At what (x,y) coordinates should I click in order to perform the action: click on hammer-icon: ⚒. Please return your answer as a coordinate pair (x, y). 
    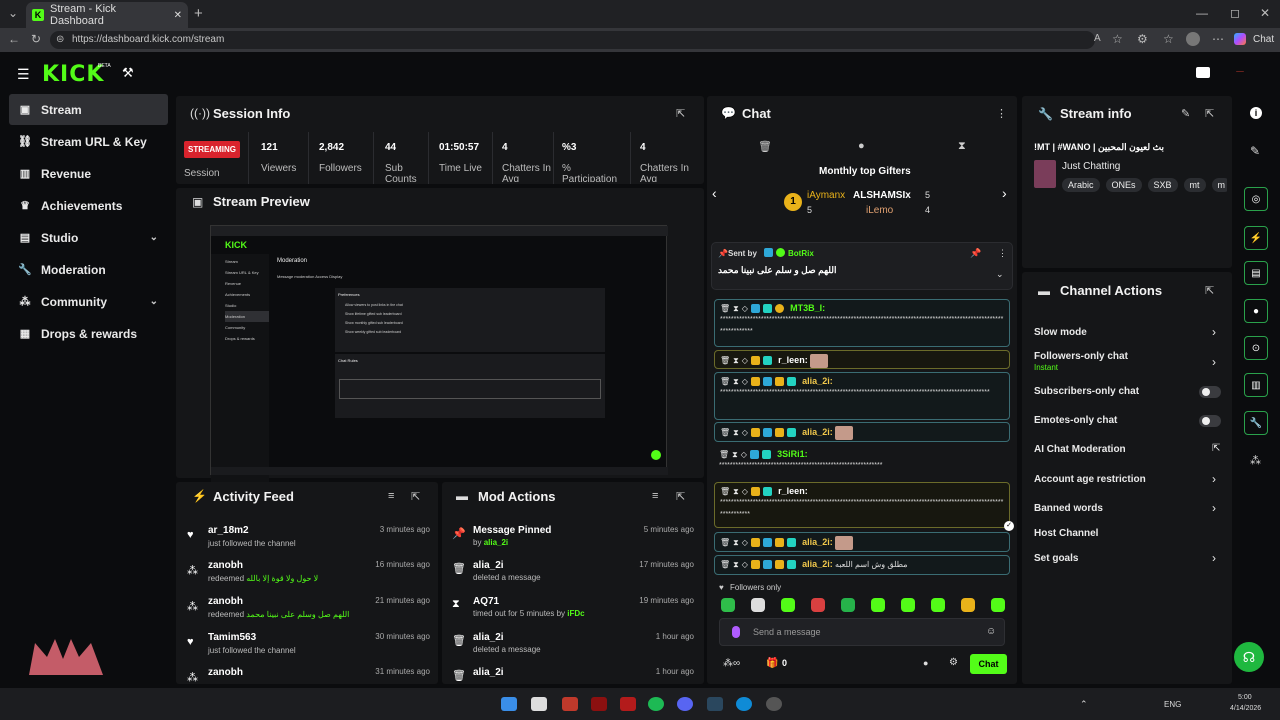
    Looking at the image, I should click on (128, 73).